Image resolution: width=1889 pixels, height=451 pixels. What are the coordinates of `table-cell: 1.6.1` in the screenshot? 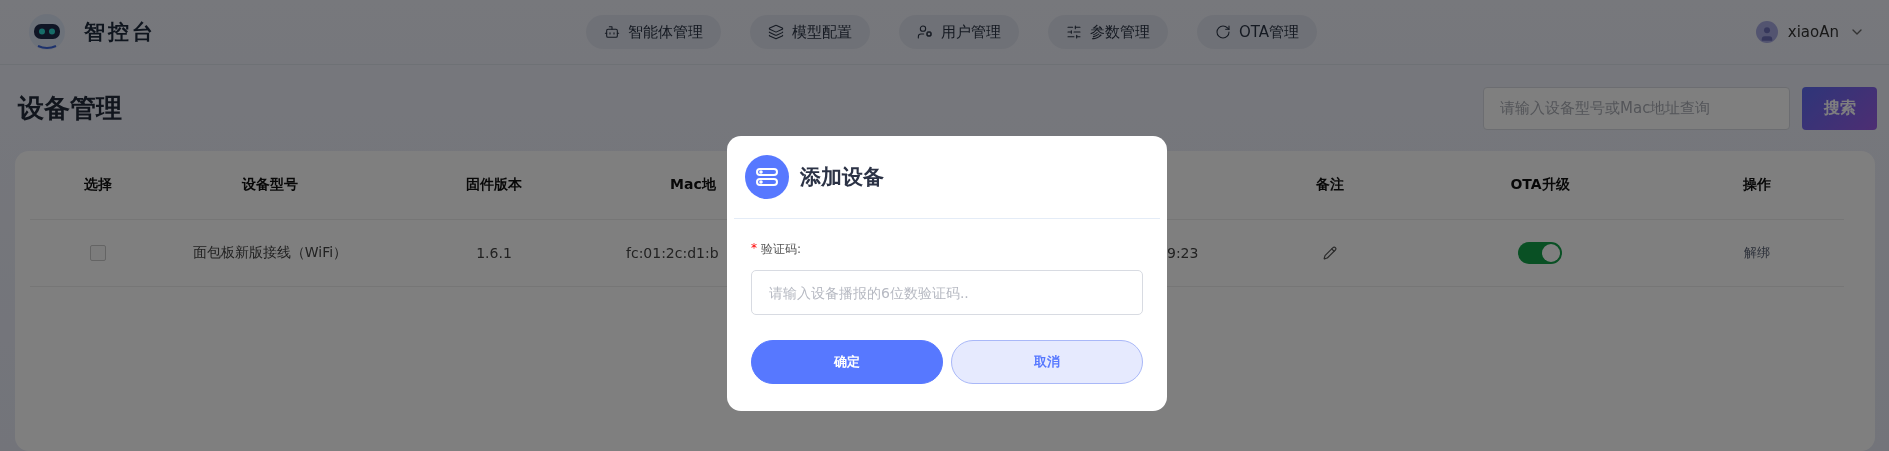 It's located at (494, 253).